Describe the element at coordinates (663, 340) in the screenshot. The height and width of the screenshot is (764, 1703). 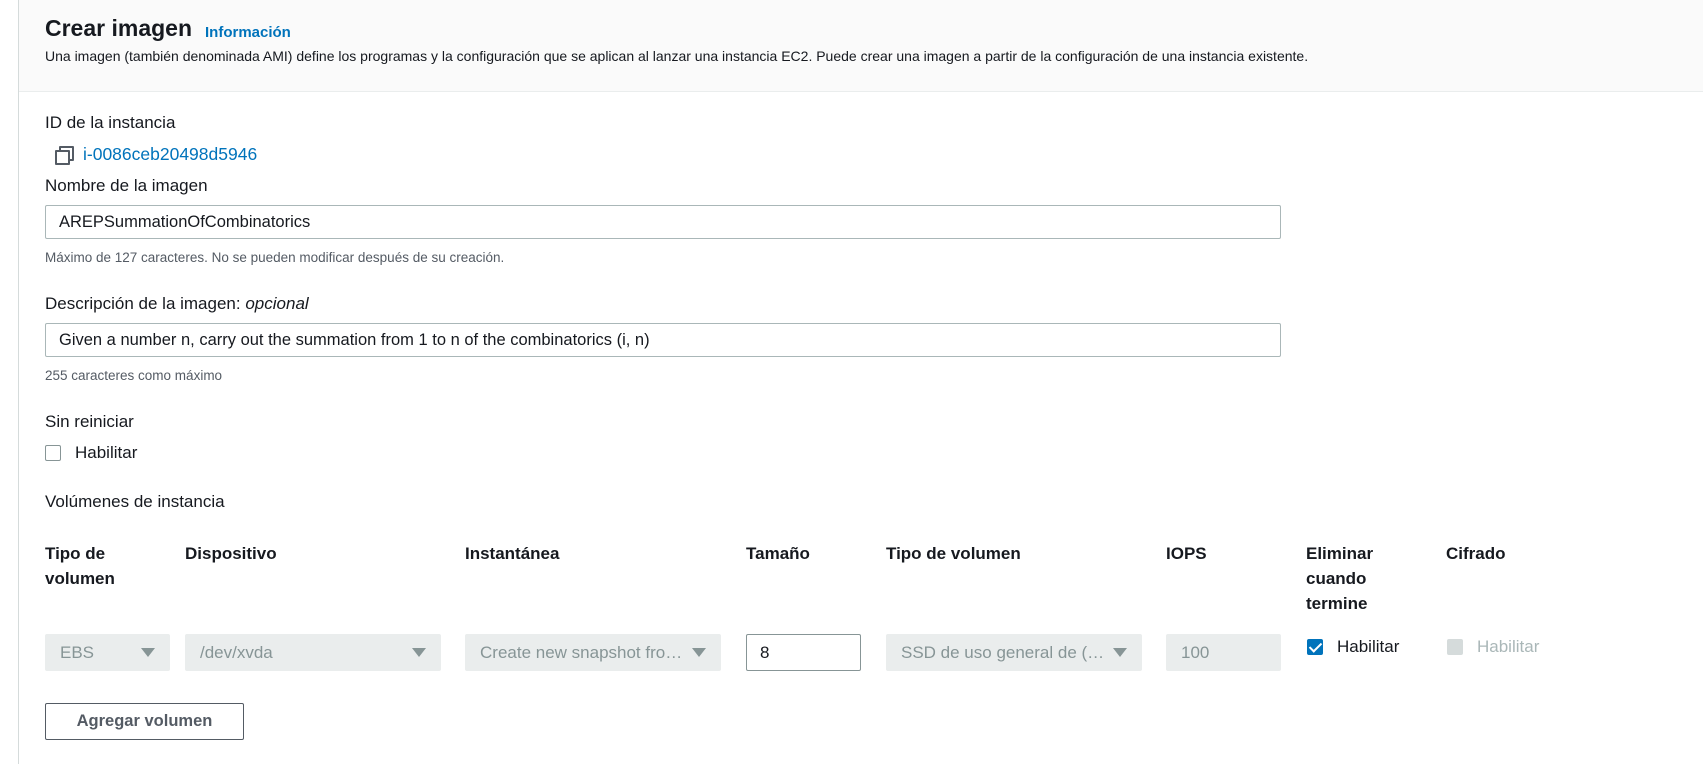
I see `image-description-input` at that location.